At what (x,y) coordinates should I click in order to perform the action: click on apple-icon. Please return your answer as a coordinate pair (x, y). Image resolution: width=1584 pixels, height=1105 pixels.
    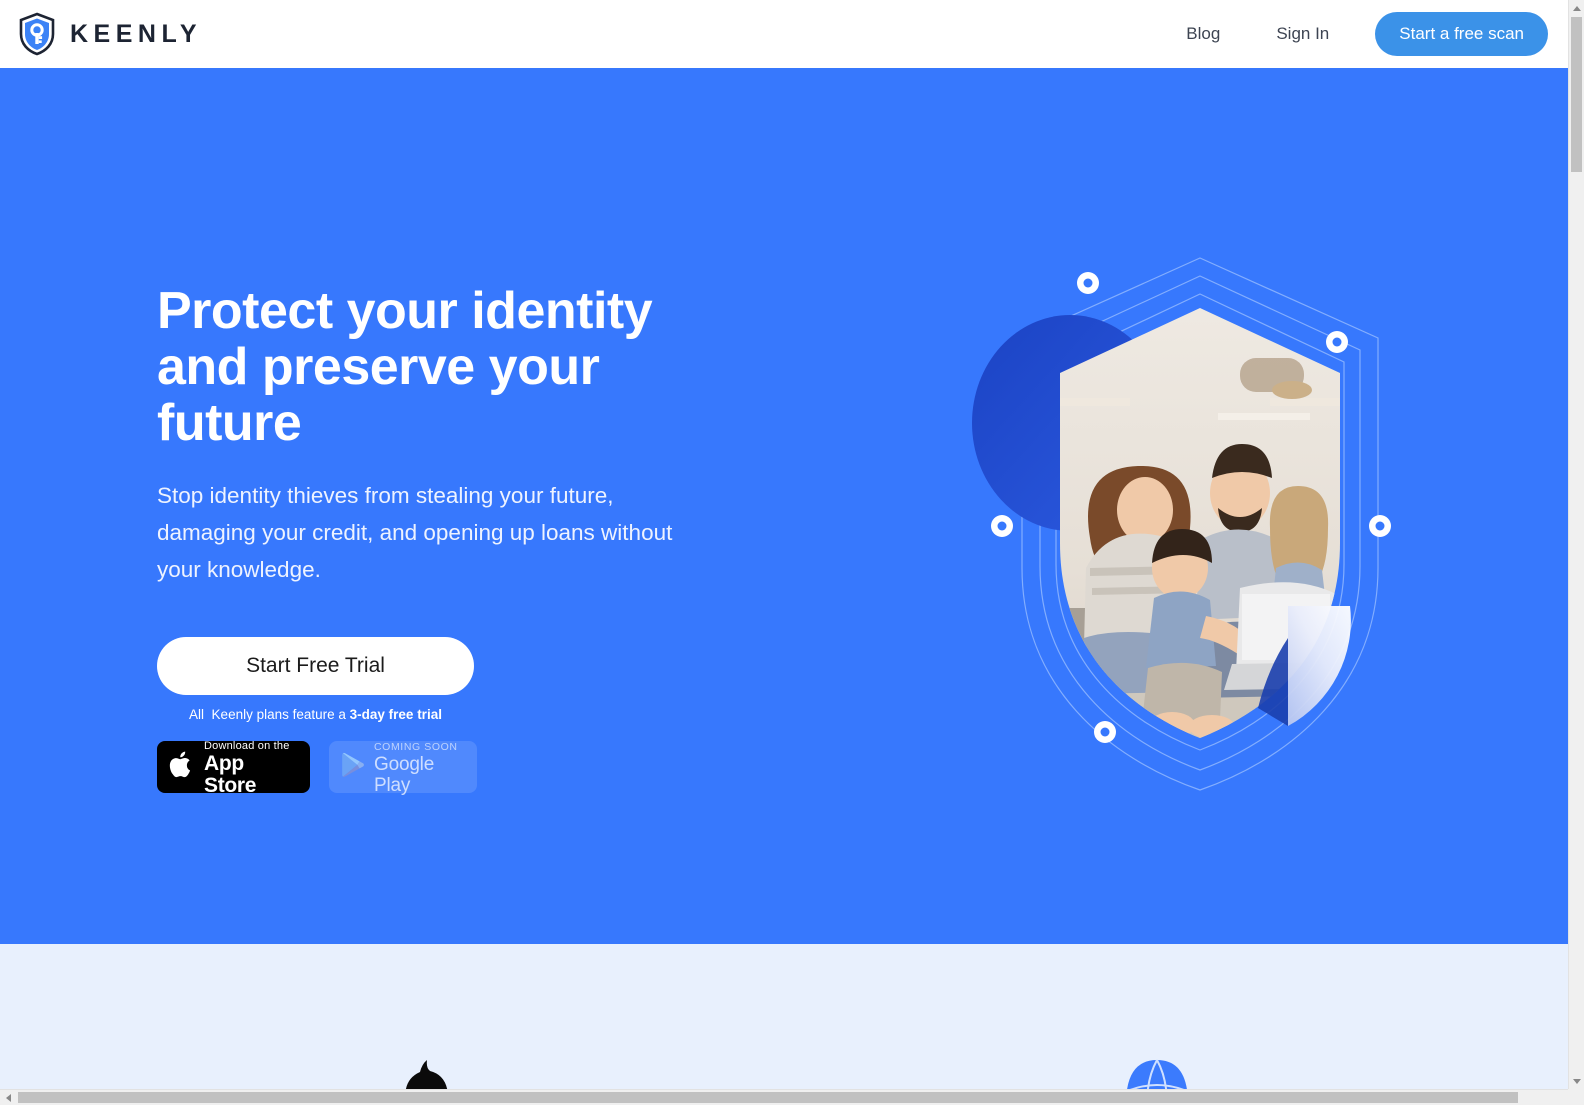
    Looking at the image, I should click on (182, 767).